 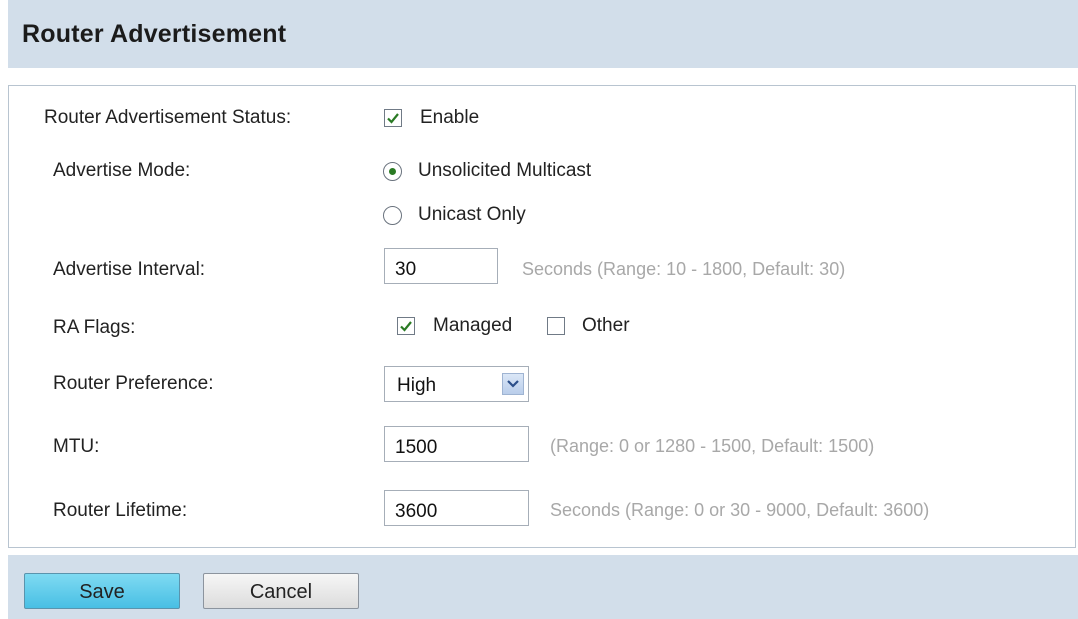 I want to click on radio-selected-dot, so click(x=392, y=171).